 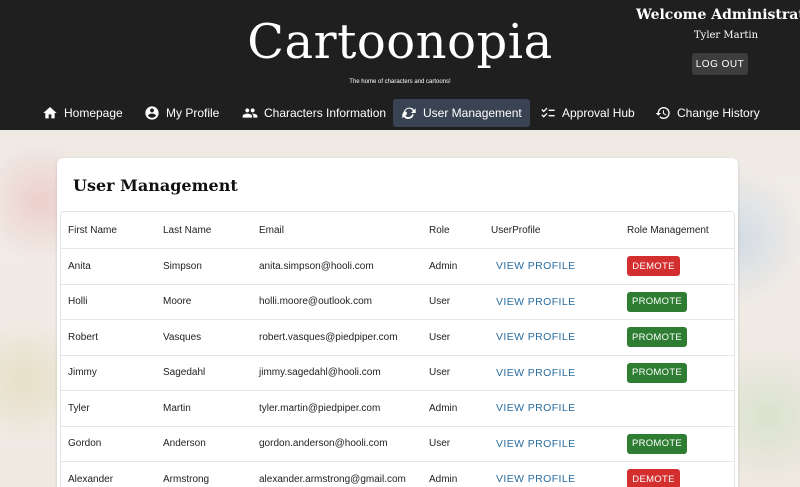 I want to click on page-title: User Management, so click(x=155, y=185).